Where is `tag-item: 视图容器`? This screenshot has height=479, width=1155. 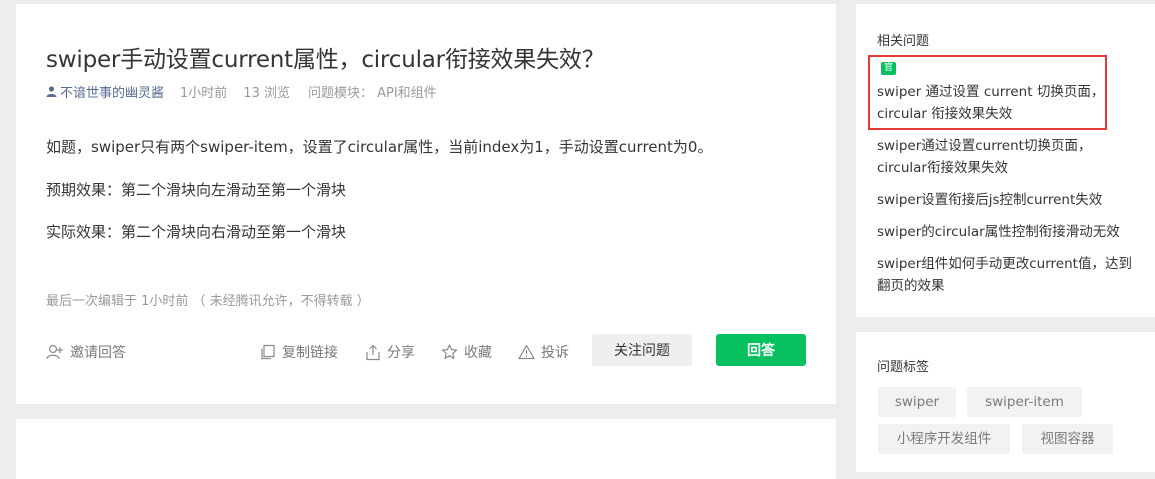 tag-item: 视图容器 is located at coordinates (1067, 439).